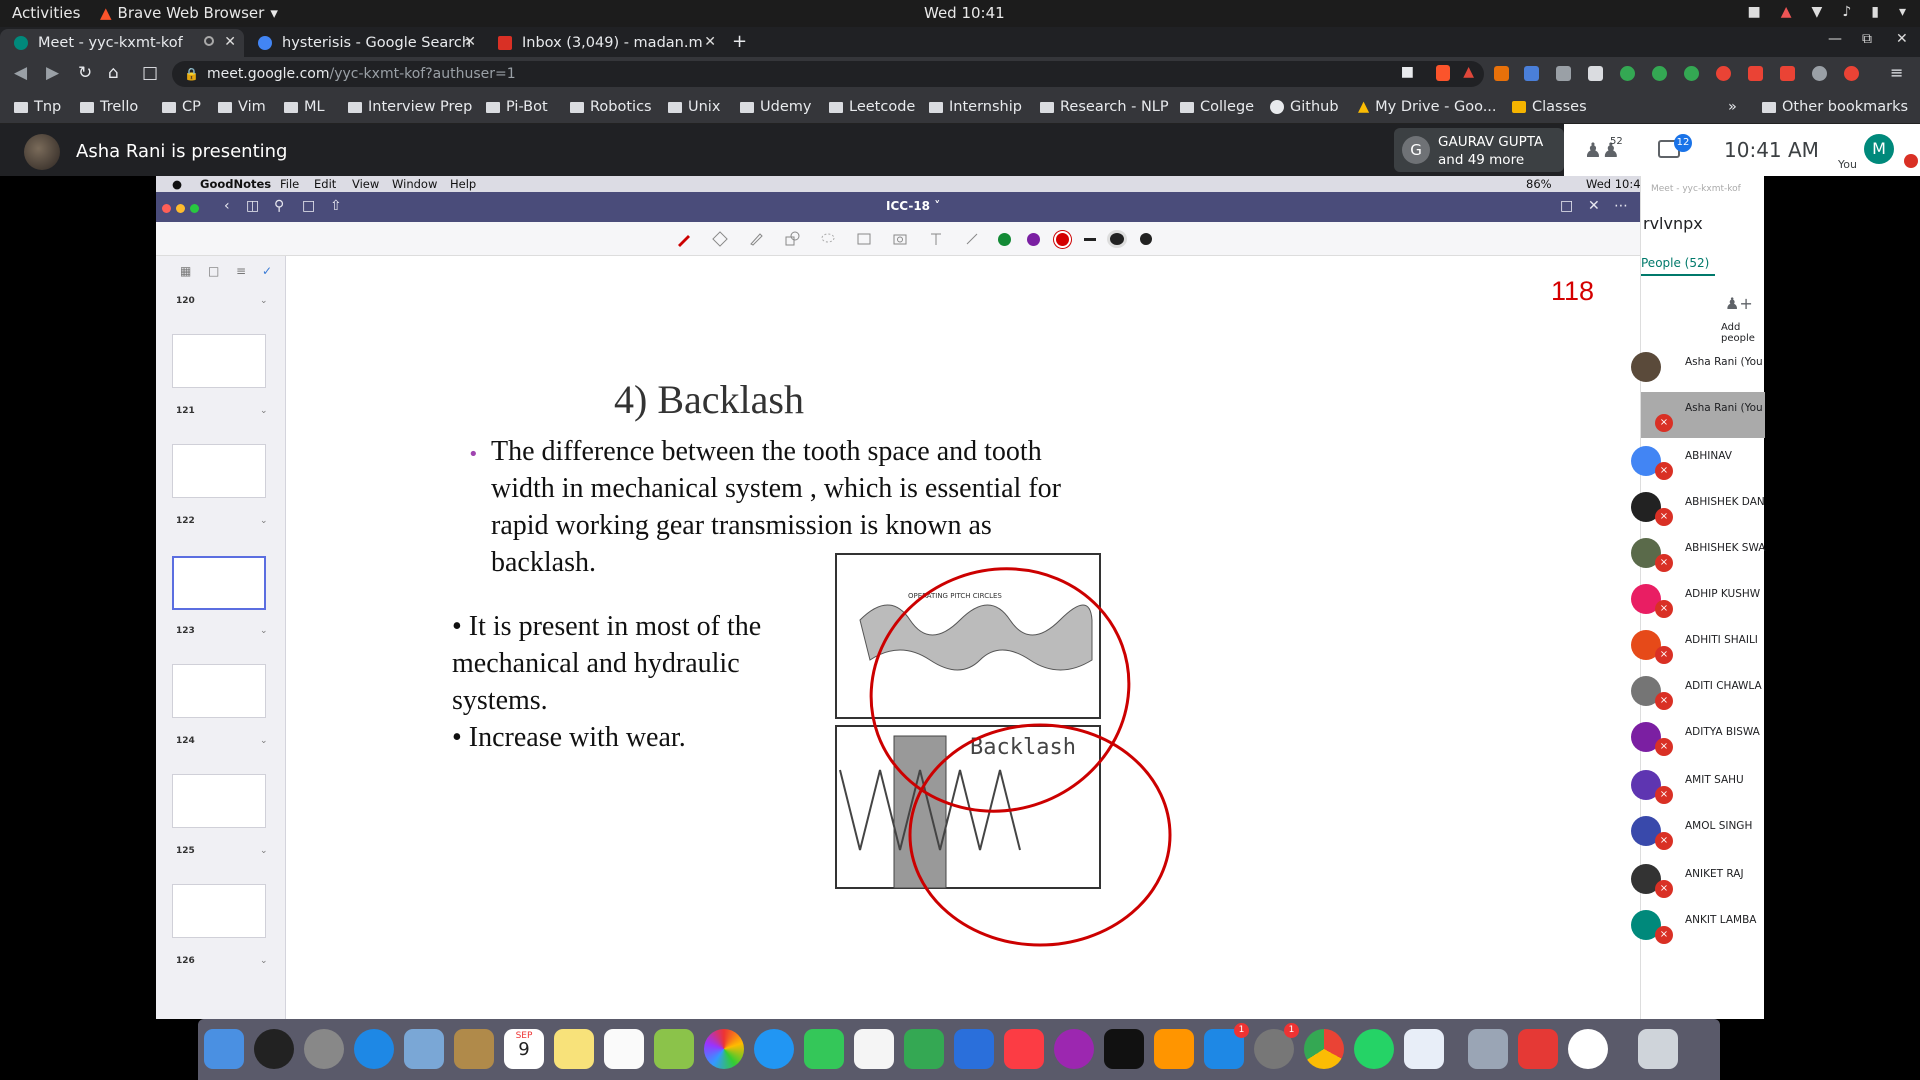  Describe the element at coordinates (1549, 107) in the screenshot. I see `bookmark-classes: Classes` at that location.